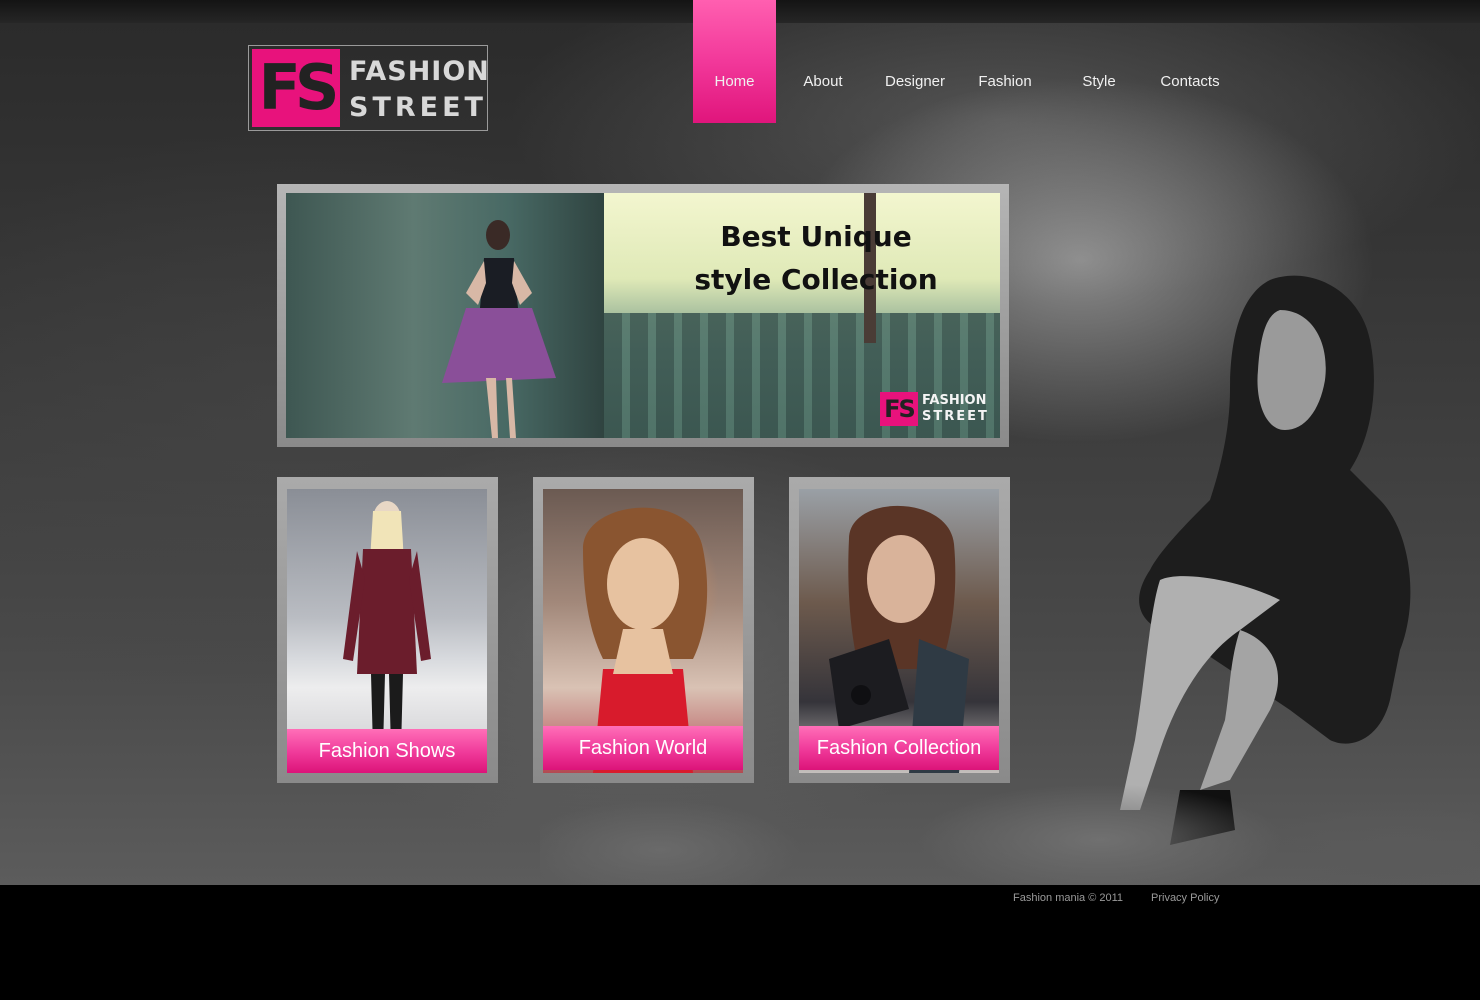 The image size is (1480, 1000). Describe the element at coordinates (816, 236) in the screenshot. I see `banner-title-line1: Best Unique` at that location.